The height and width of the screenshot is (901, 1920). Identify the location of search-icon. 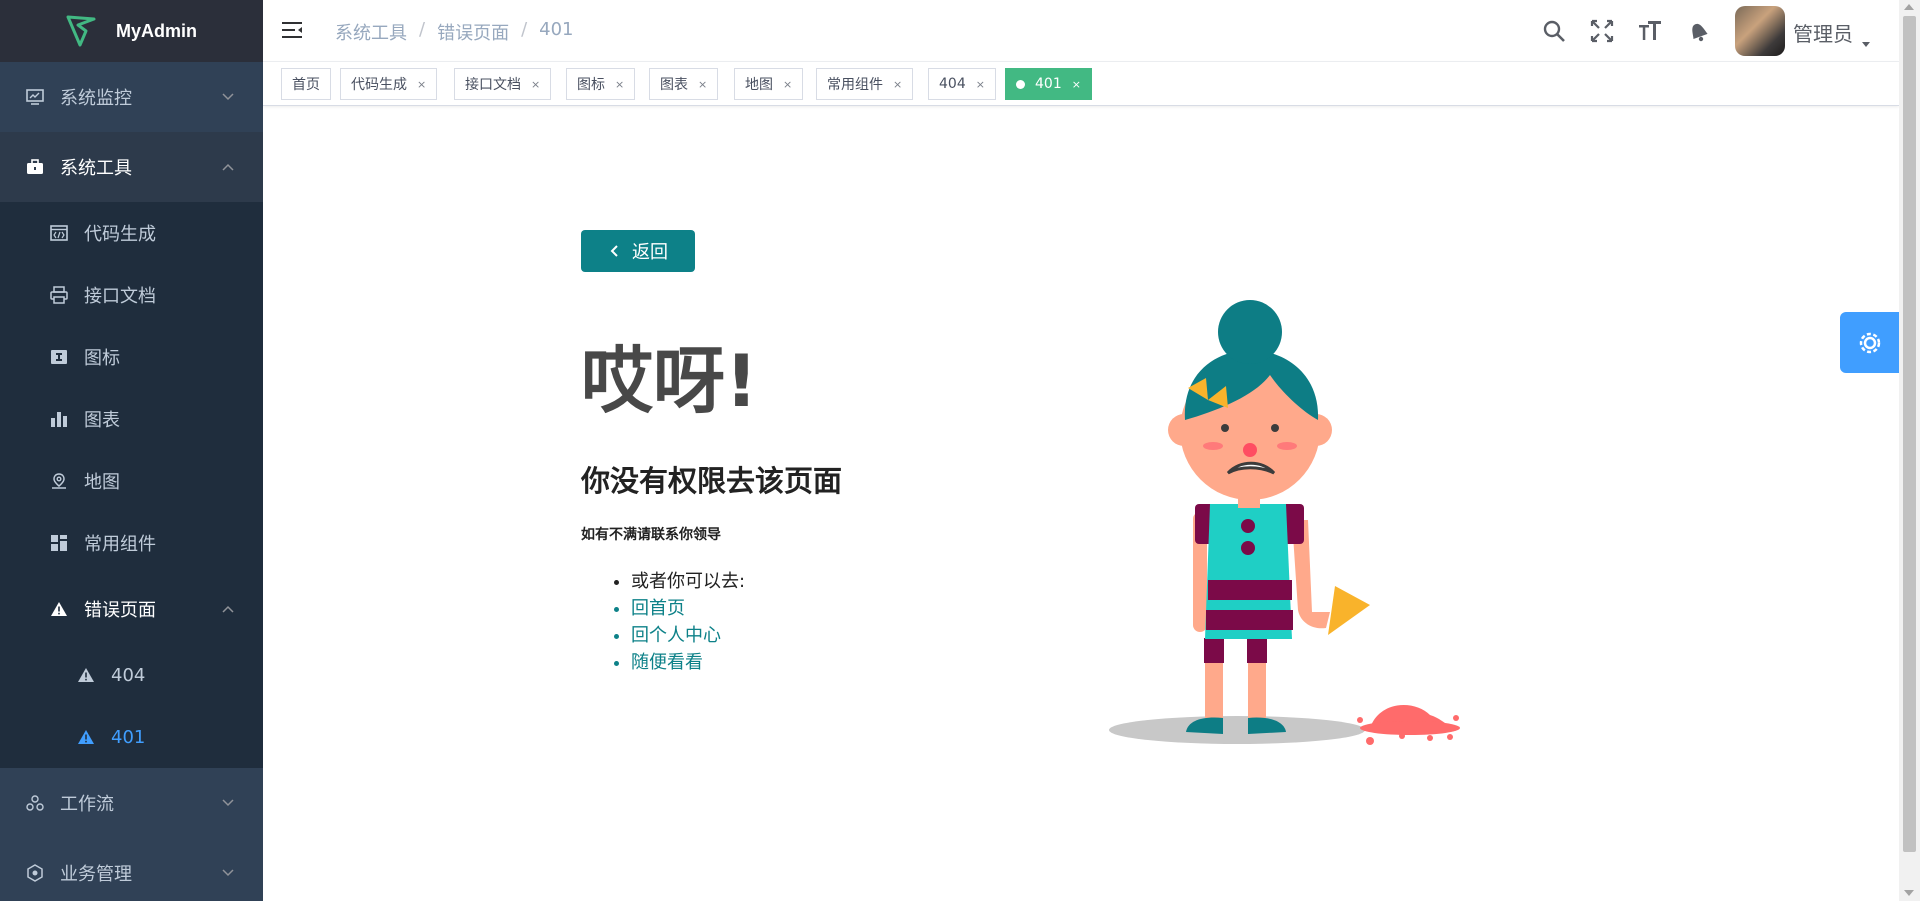
(1554, 31).